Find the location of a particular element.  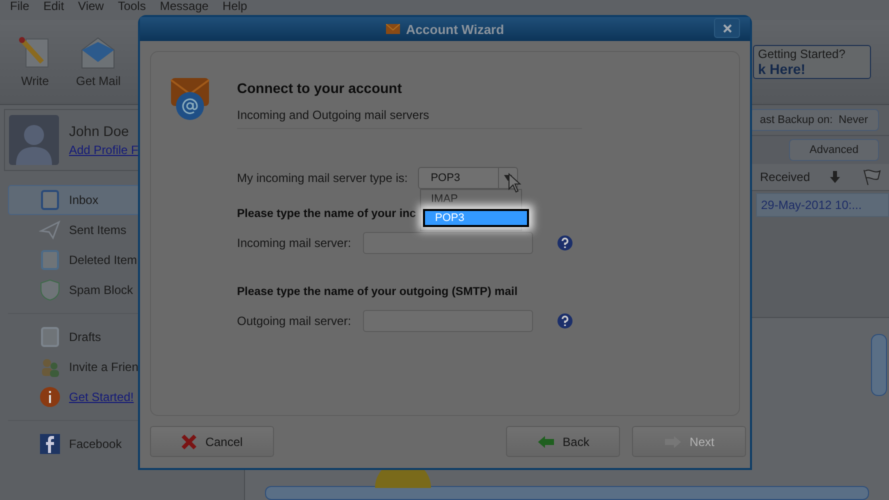

field-label: Outgoing mail server: is located at coordinates (294, 321).